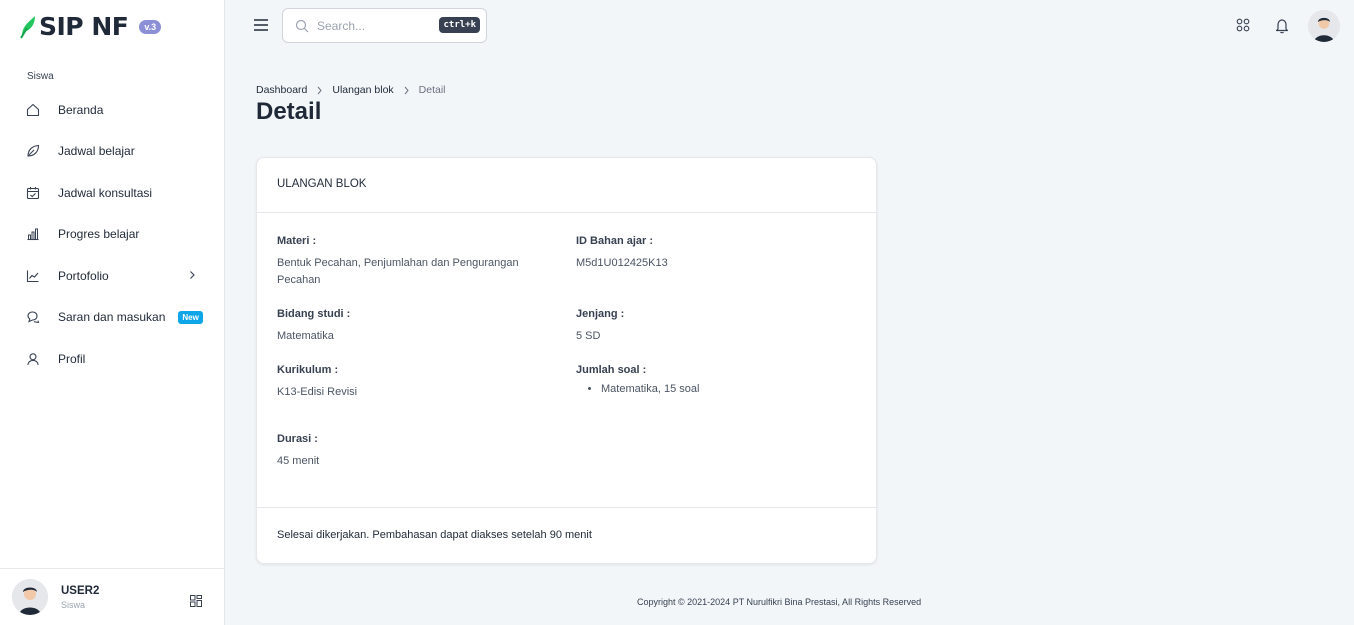 Image resolution: width=1354 pixels, height=625 pixels. Describe the element at coordinates (33, 110) in the screenshot. I see `home-icon` at that location.